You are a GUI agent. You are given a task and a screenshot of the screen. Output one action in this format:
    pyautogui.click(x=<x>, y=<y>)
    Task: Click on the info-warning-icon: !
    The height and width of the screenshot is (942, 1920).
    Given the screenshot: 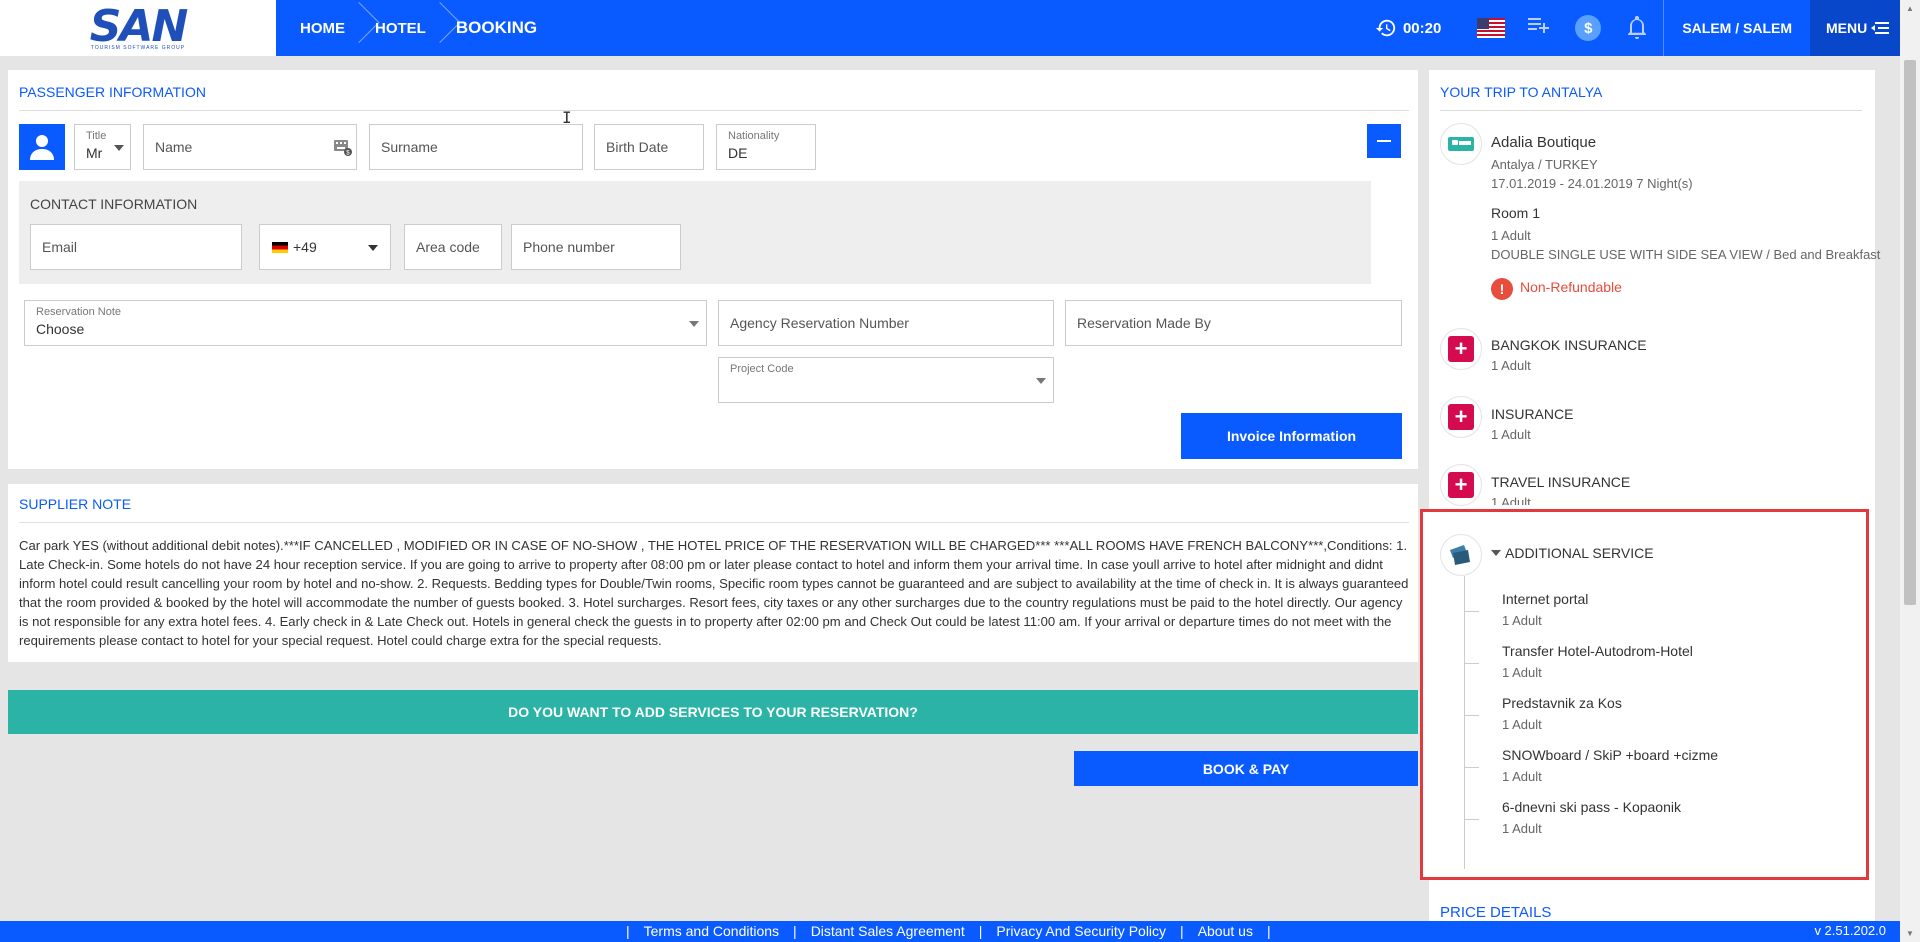 What is the action you would take?
    pyautogui.click(x=1502, y=289)
    